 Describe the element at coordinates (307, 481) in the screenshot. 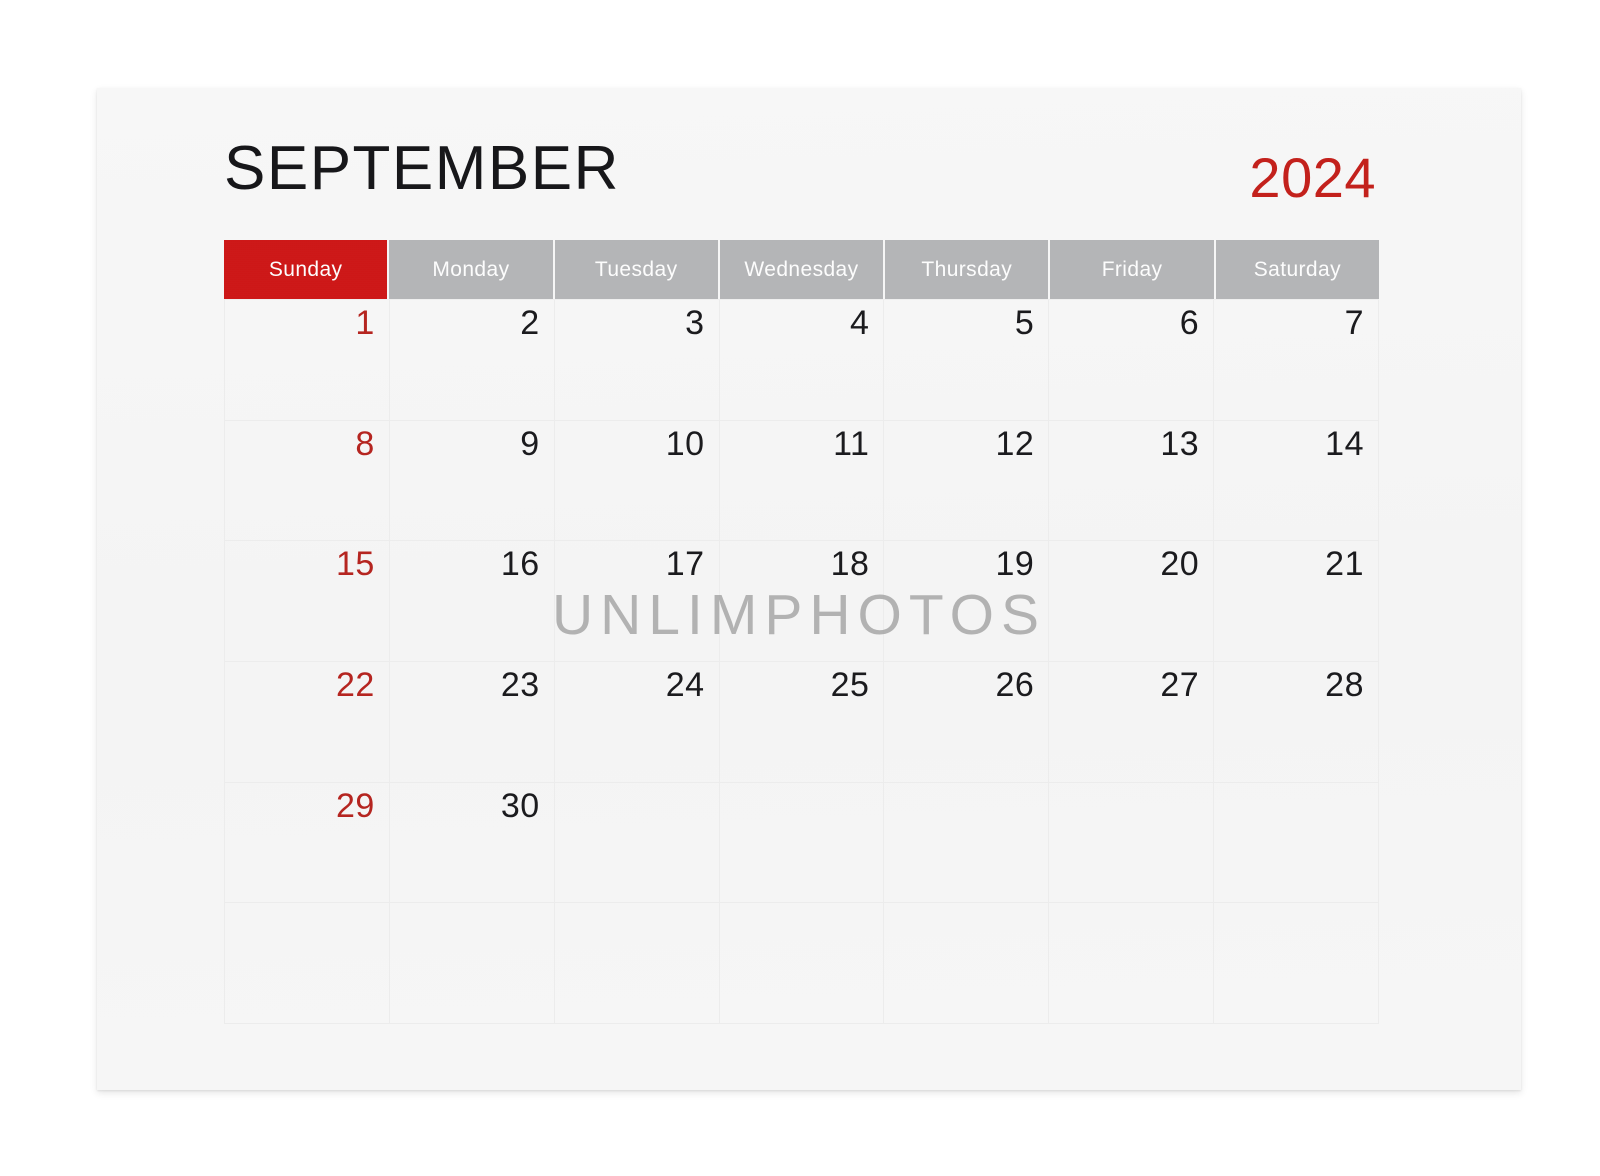

I see `day-cell: 8` at that location.